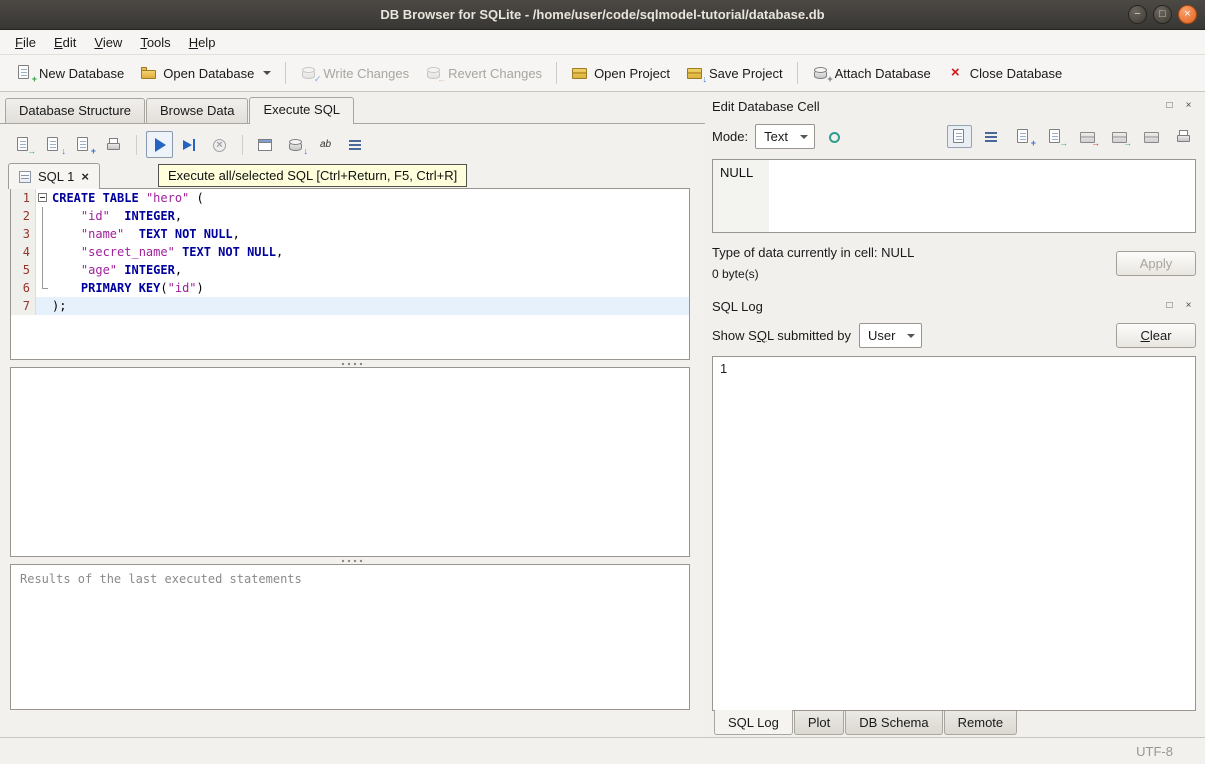 Image resolution: width=1205 pixels, height=764 pixels. What do you see at coordinates (279, 252) in the screenshot?
I see `sql-text: ,` at bounding box center [279, 252].